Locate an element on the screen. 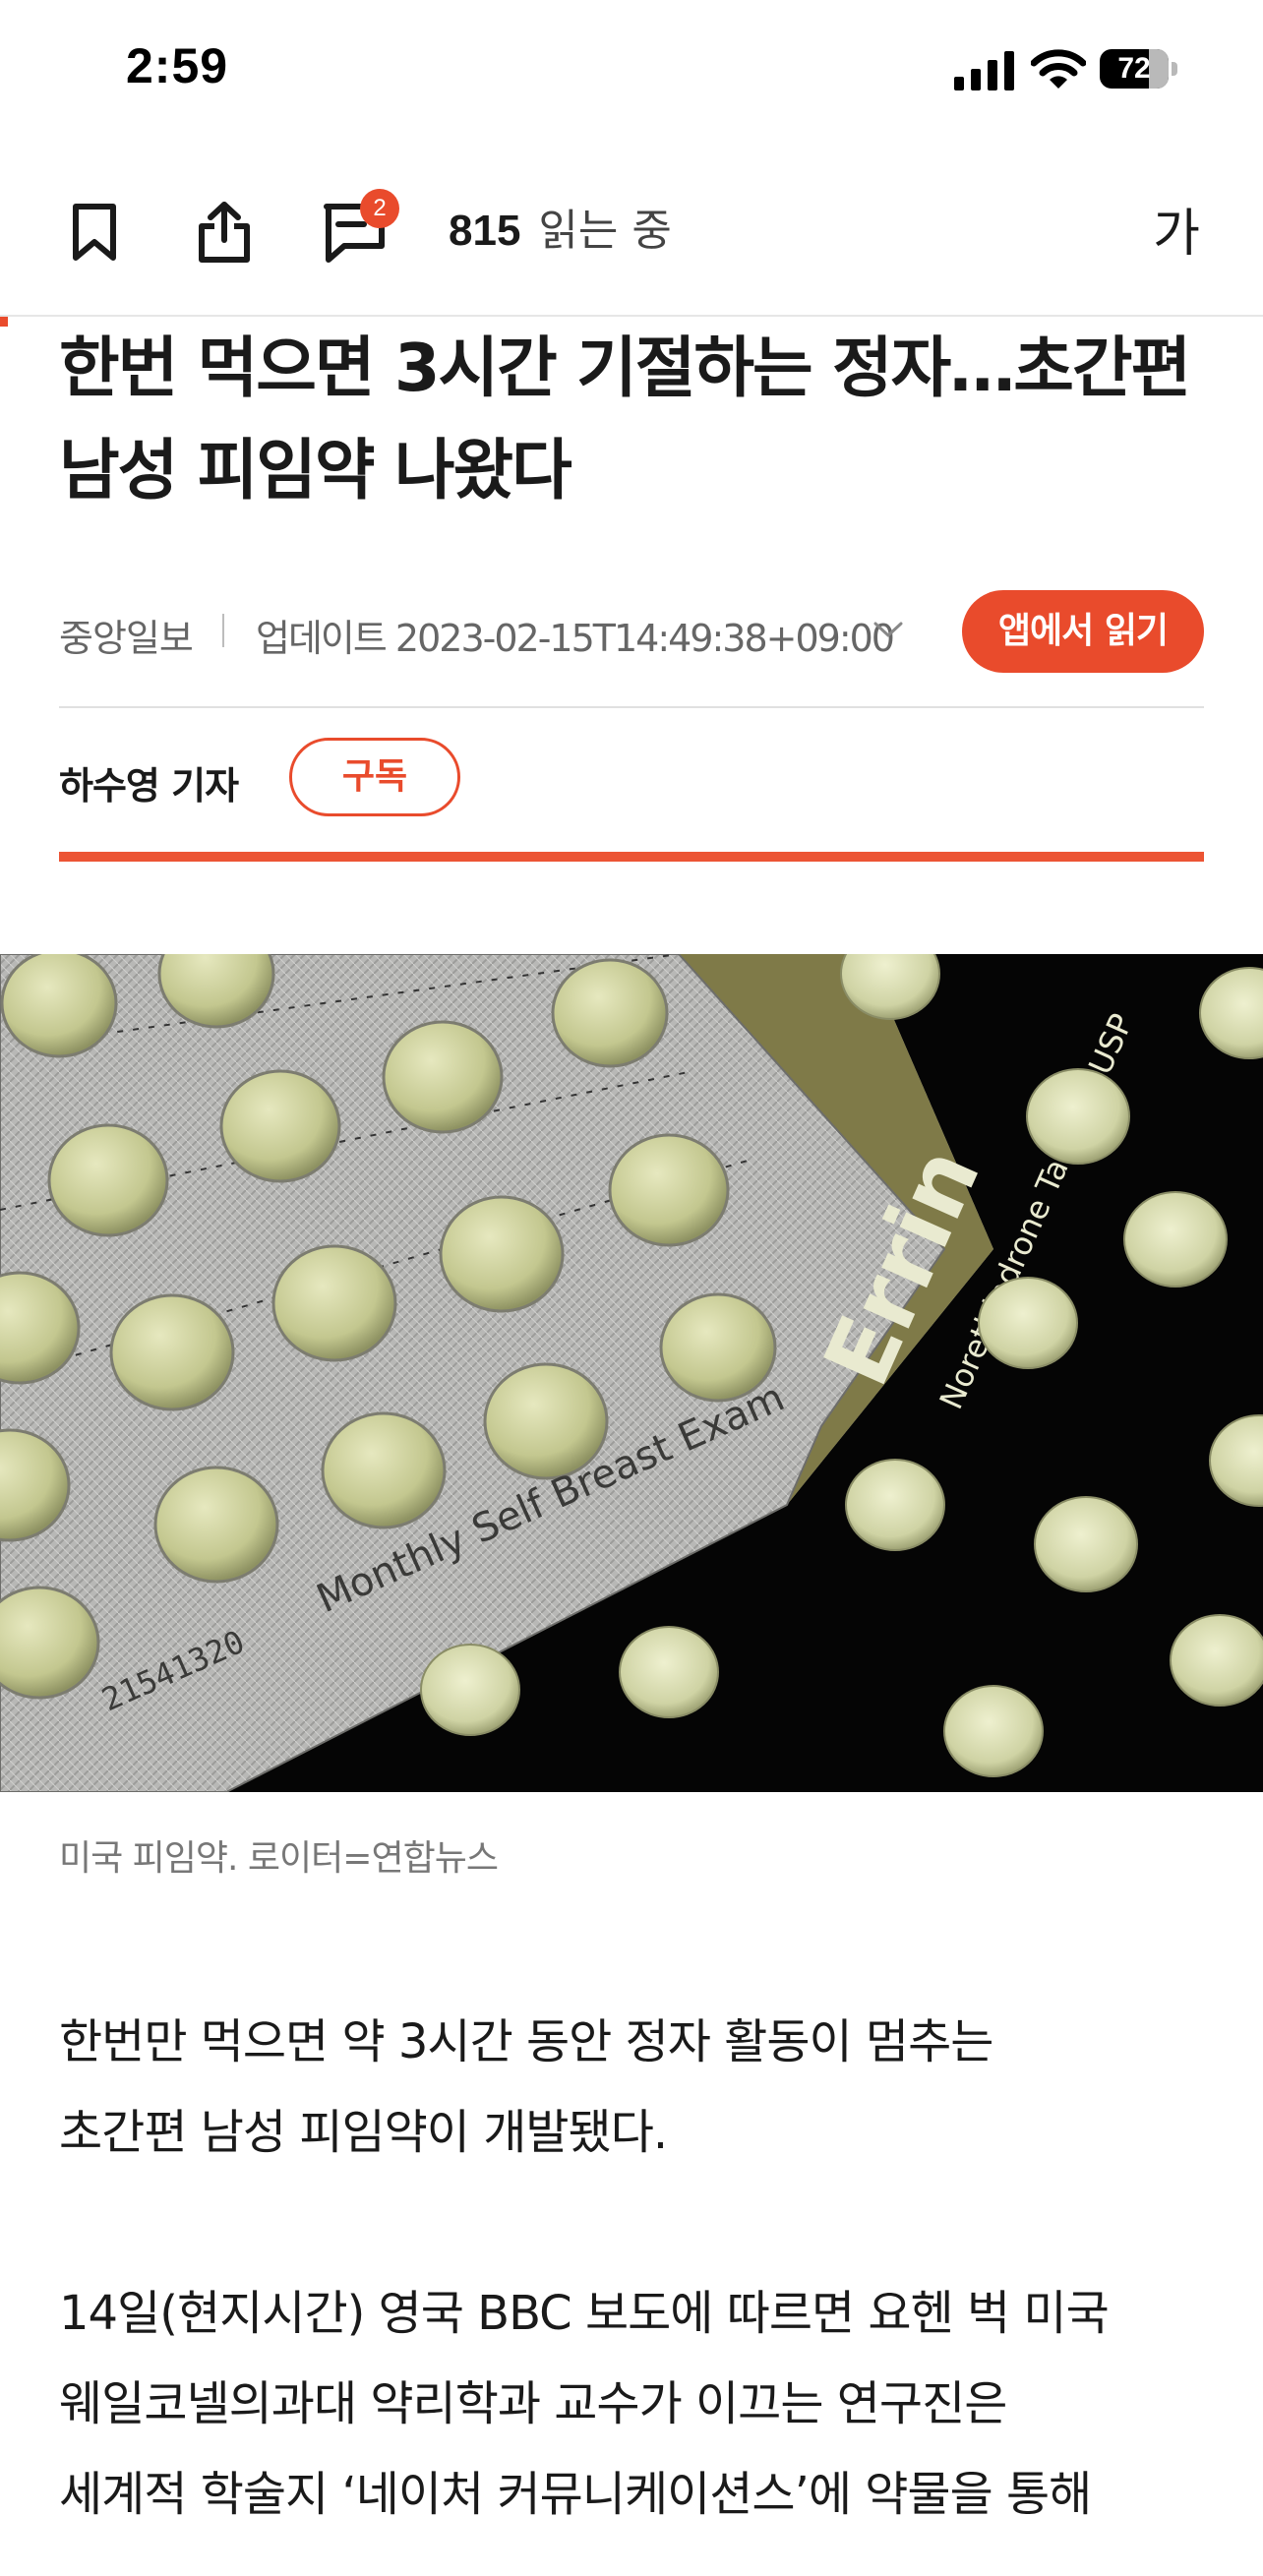  photo-caption: 미국 피임약. 로이터=연합뉴스 is located at coordinates (279, 1858).